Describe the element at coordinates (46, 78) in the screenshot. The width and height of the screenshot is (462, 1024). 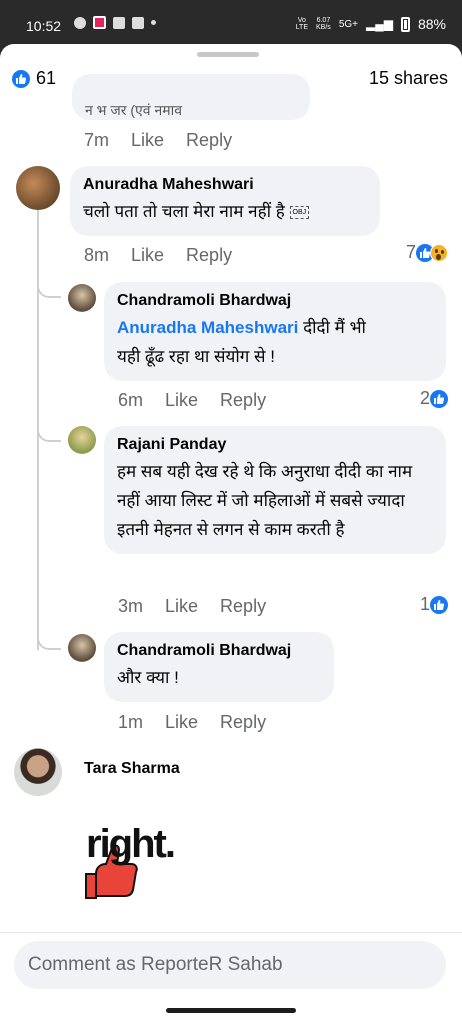
I see `reaction-count: 61` at that location.